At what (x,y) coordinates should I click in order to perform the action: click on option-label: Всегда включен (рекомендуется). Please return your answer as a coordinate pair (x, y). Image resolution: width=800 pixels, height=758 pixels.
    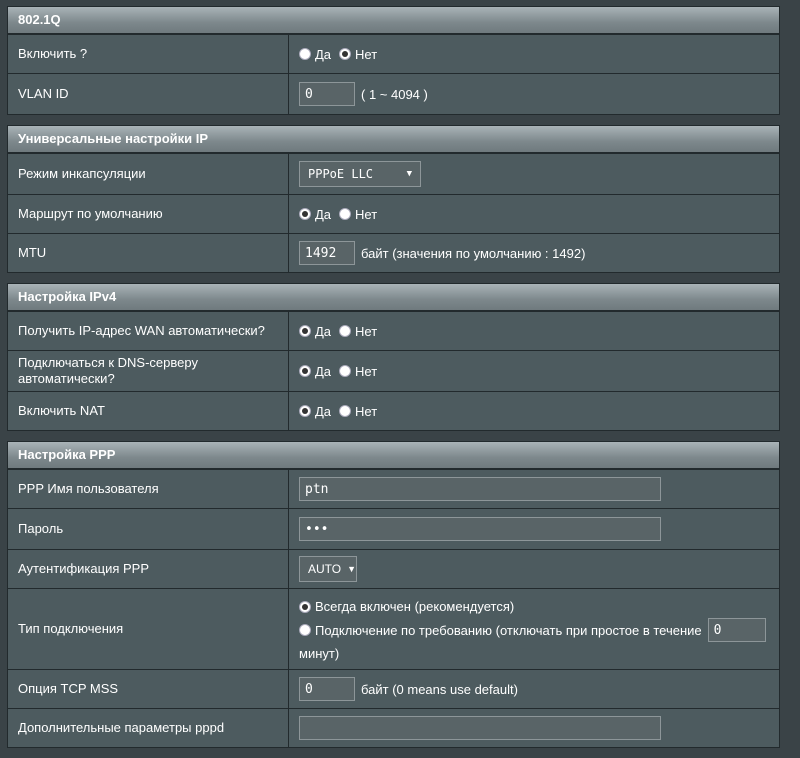
    Looking at the image, I should click on (415, 606).